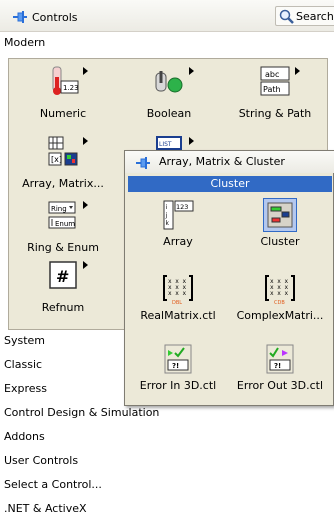  I want to click on popup-tile-realmatrix: x x x x x x x x x DBL RealMatrix.ctl, so click(178, 301).